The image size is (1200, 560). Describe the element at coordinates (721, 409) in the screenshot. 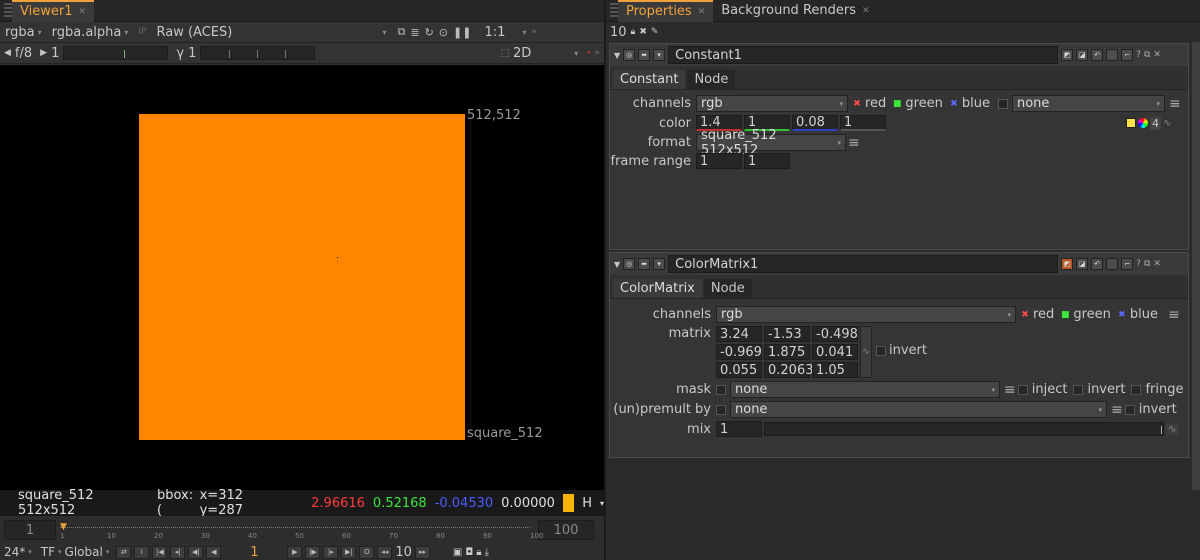

I see `premult-checkbox` at that location.